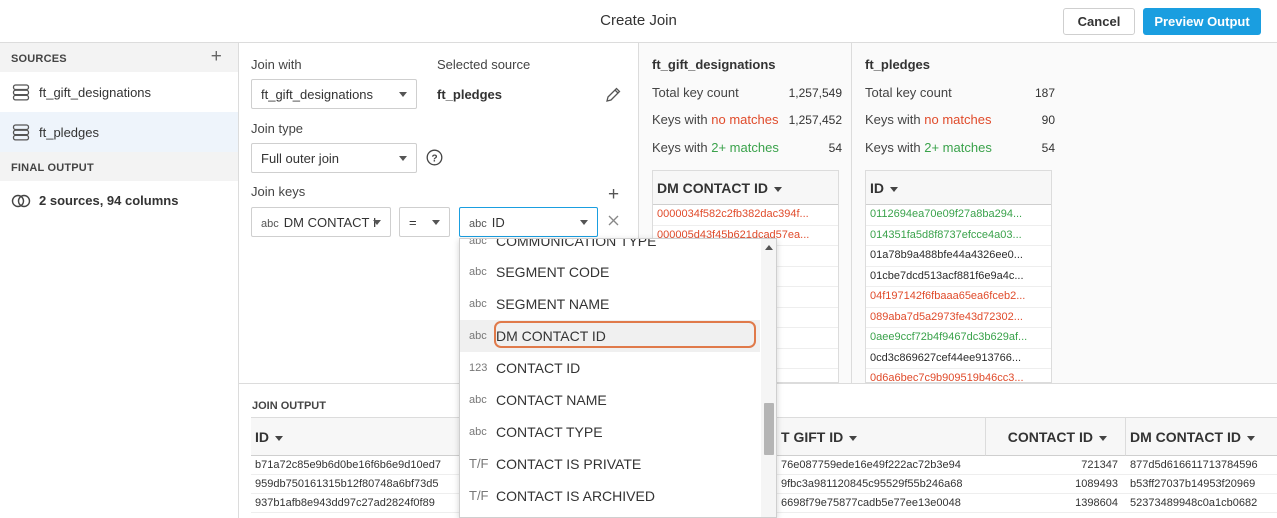 This screenshot has height=518, width=1277. Describe the element at coordinates (769, 429) in the screenshot. I see `scrollbar-thumb` at that location.